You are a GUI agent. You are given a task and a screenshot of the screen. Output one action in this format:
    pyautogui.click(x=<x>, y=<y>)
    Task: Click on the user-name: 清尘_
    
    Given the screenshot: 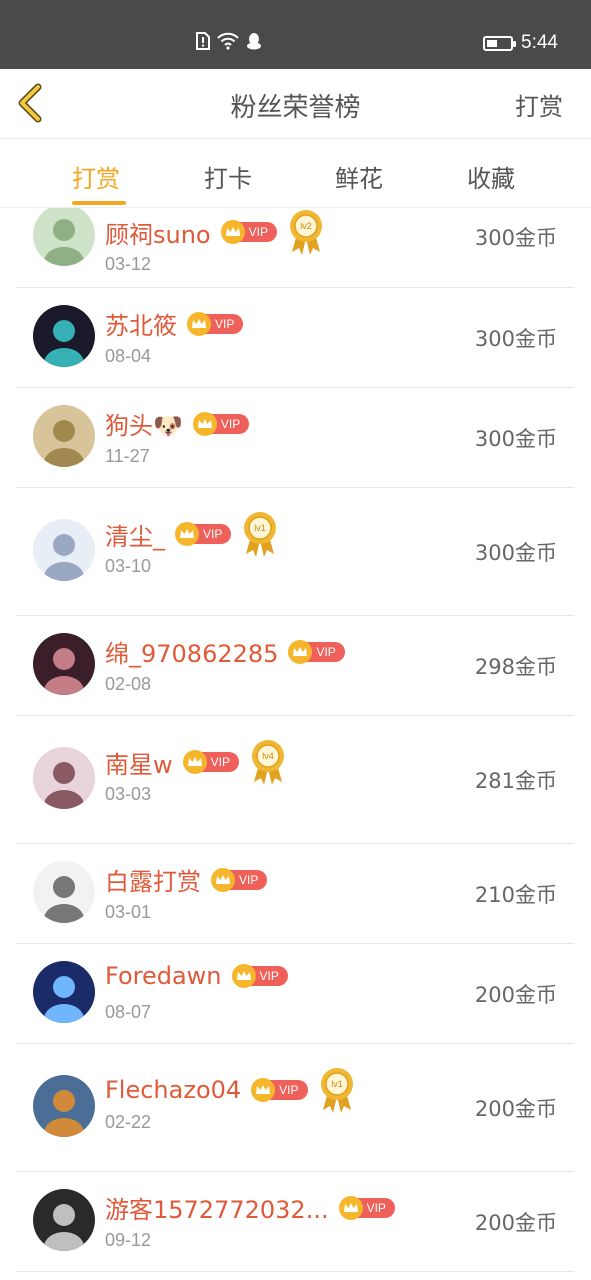 What is the action you would take?
    pyautogui.click(x=135, y=534)
    